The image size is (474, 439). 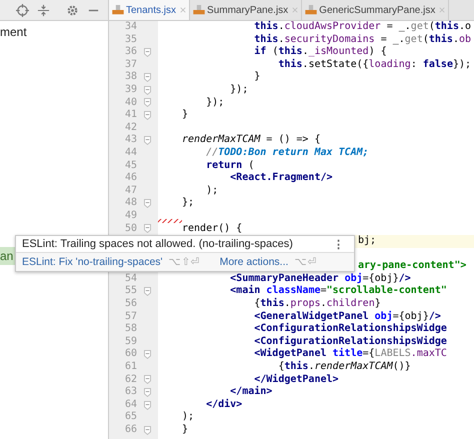 What do you see at coordinates (305, 261) in the screenshot?
I see `shortcut-hint: ⌥⏎` at bounding box center [305, 261].